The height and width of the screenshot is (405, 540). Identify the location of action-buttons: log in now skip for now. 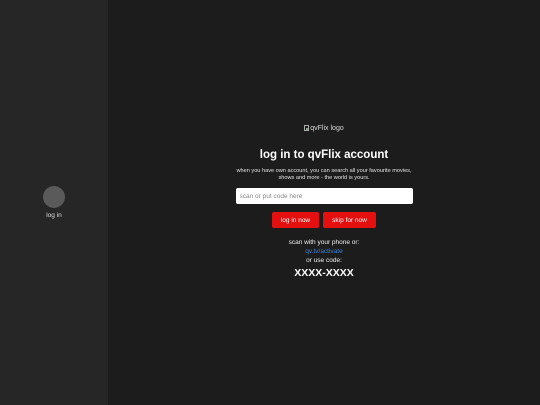
(324, 220).